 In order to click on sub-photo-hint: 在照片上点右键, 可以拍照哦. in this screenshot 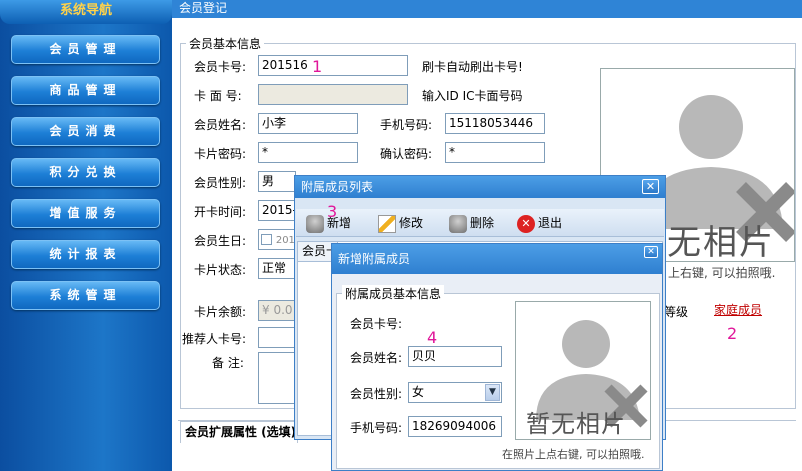, I will do `click(573, 454)`.